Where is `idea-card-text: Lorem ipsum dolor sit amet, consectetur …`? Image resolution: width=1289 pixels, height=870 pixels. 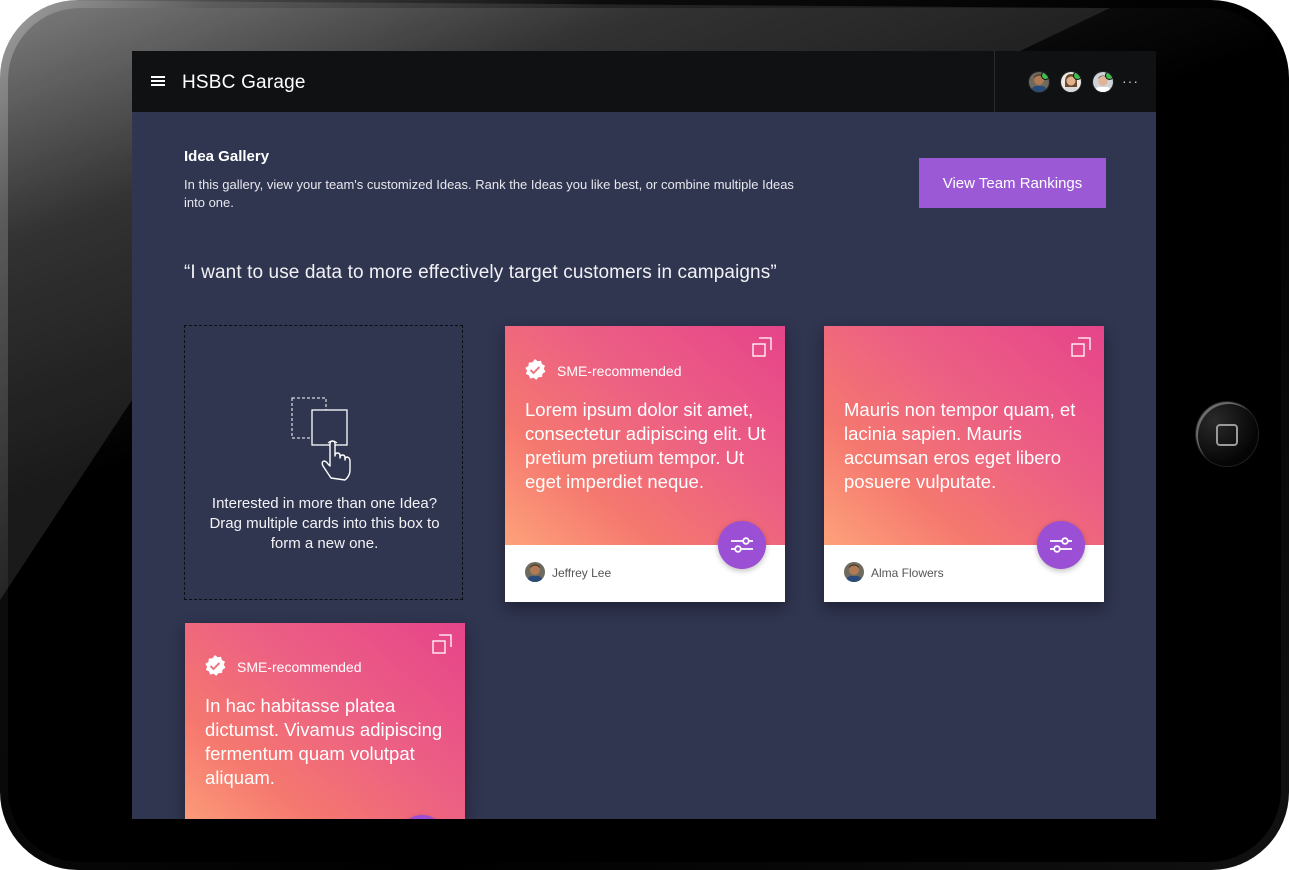 idea-card-text: Lorem ipsum dolor sit amet, consectetur … is located at coordinates (645, 445).